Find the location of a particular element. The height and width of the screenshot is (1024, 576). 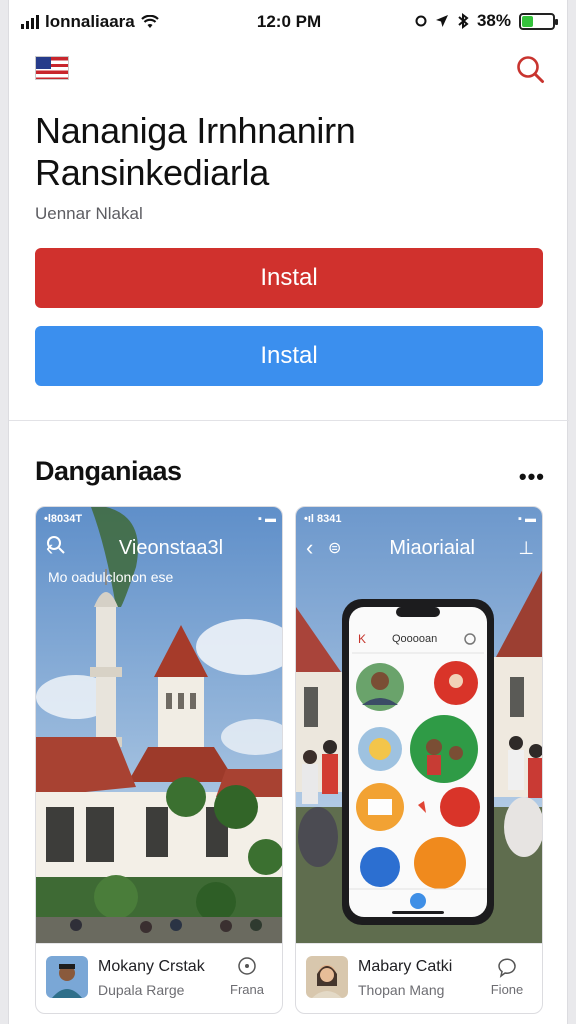

mini-status-time: •l8034T is located at coordinates (63, 519).